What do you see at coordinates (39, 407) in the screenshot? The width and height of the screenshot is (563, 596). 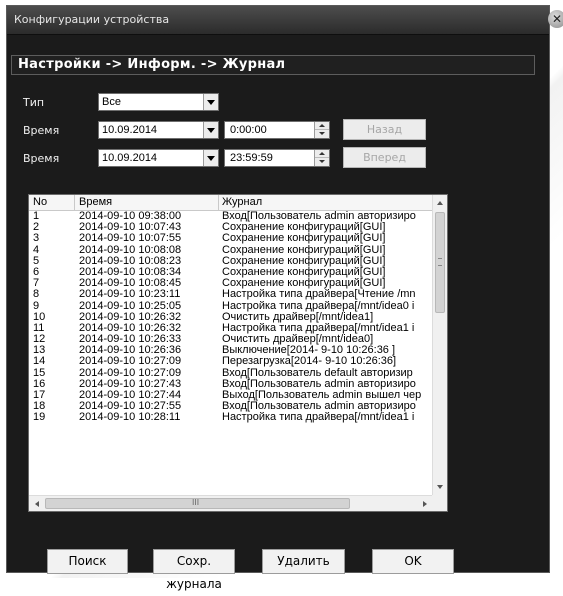 I see `row-number: 18` at bounding box center [39, 407].